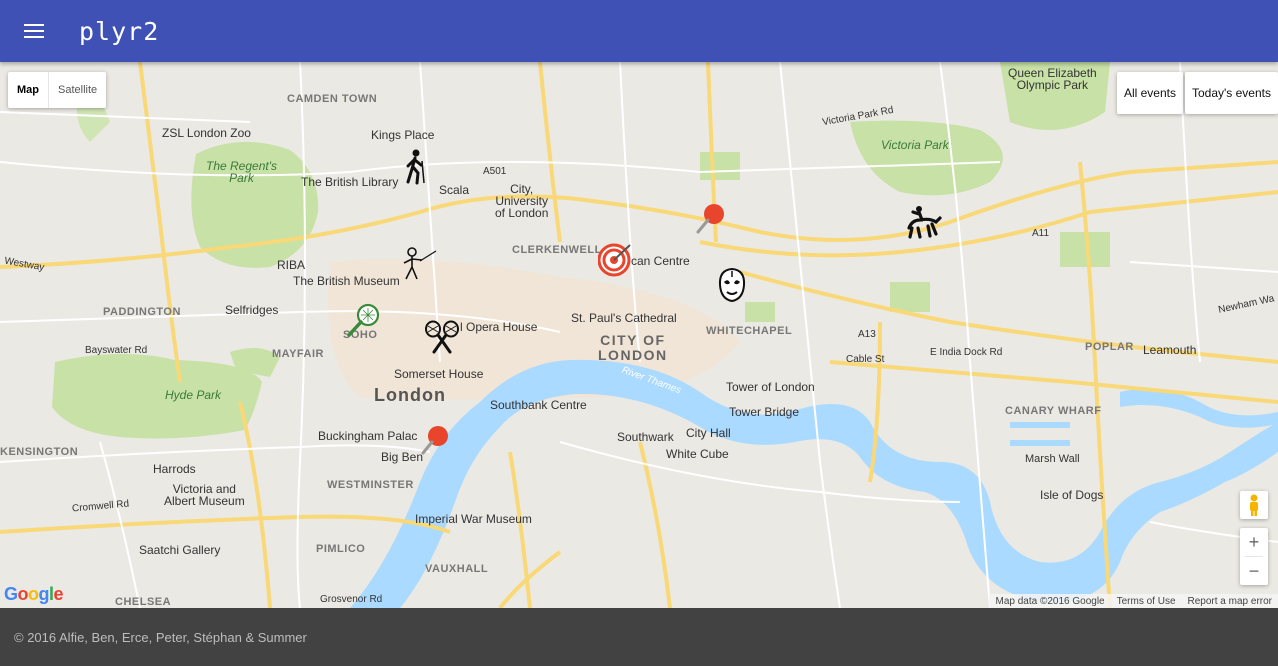 This screenshot has height=666, width=1278. I want to click on app-bar: plyr2, so click(639, 31).